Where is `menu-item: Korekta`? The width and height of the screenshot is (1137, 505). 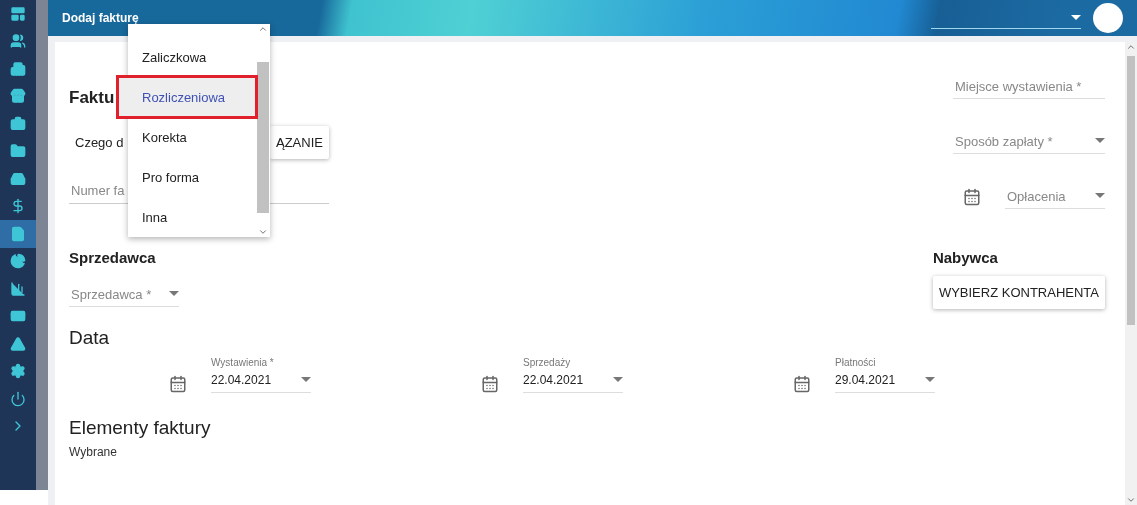 menu-item: Korekta is located at coordinates (192, 137).